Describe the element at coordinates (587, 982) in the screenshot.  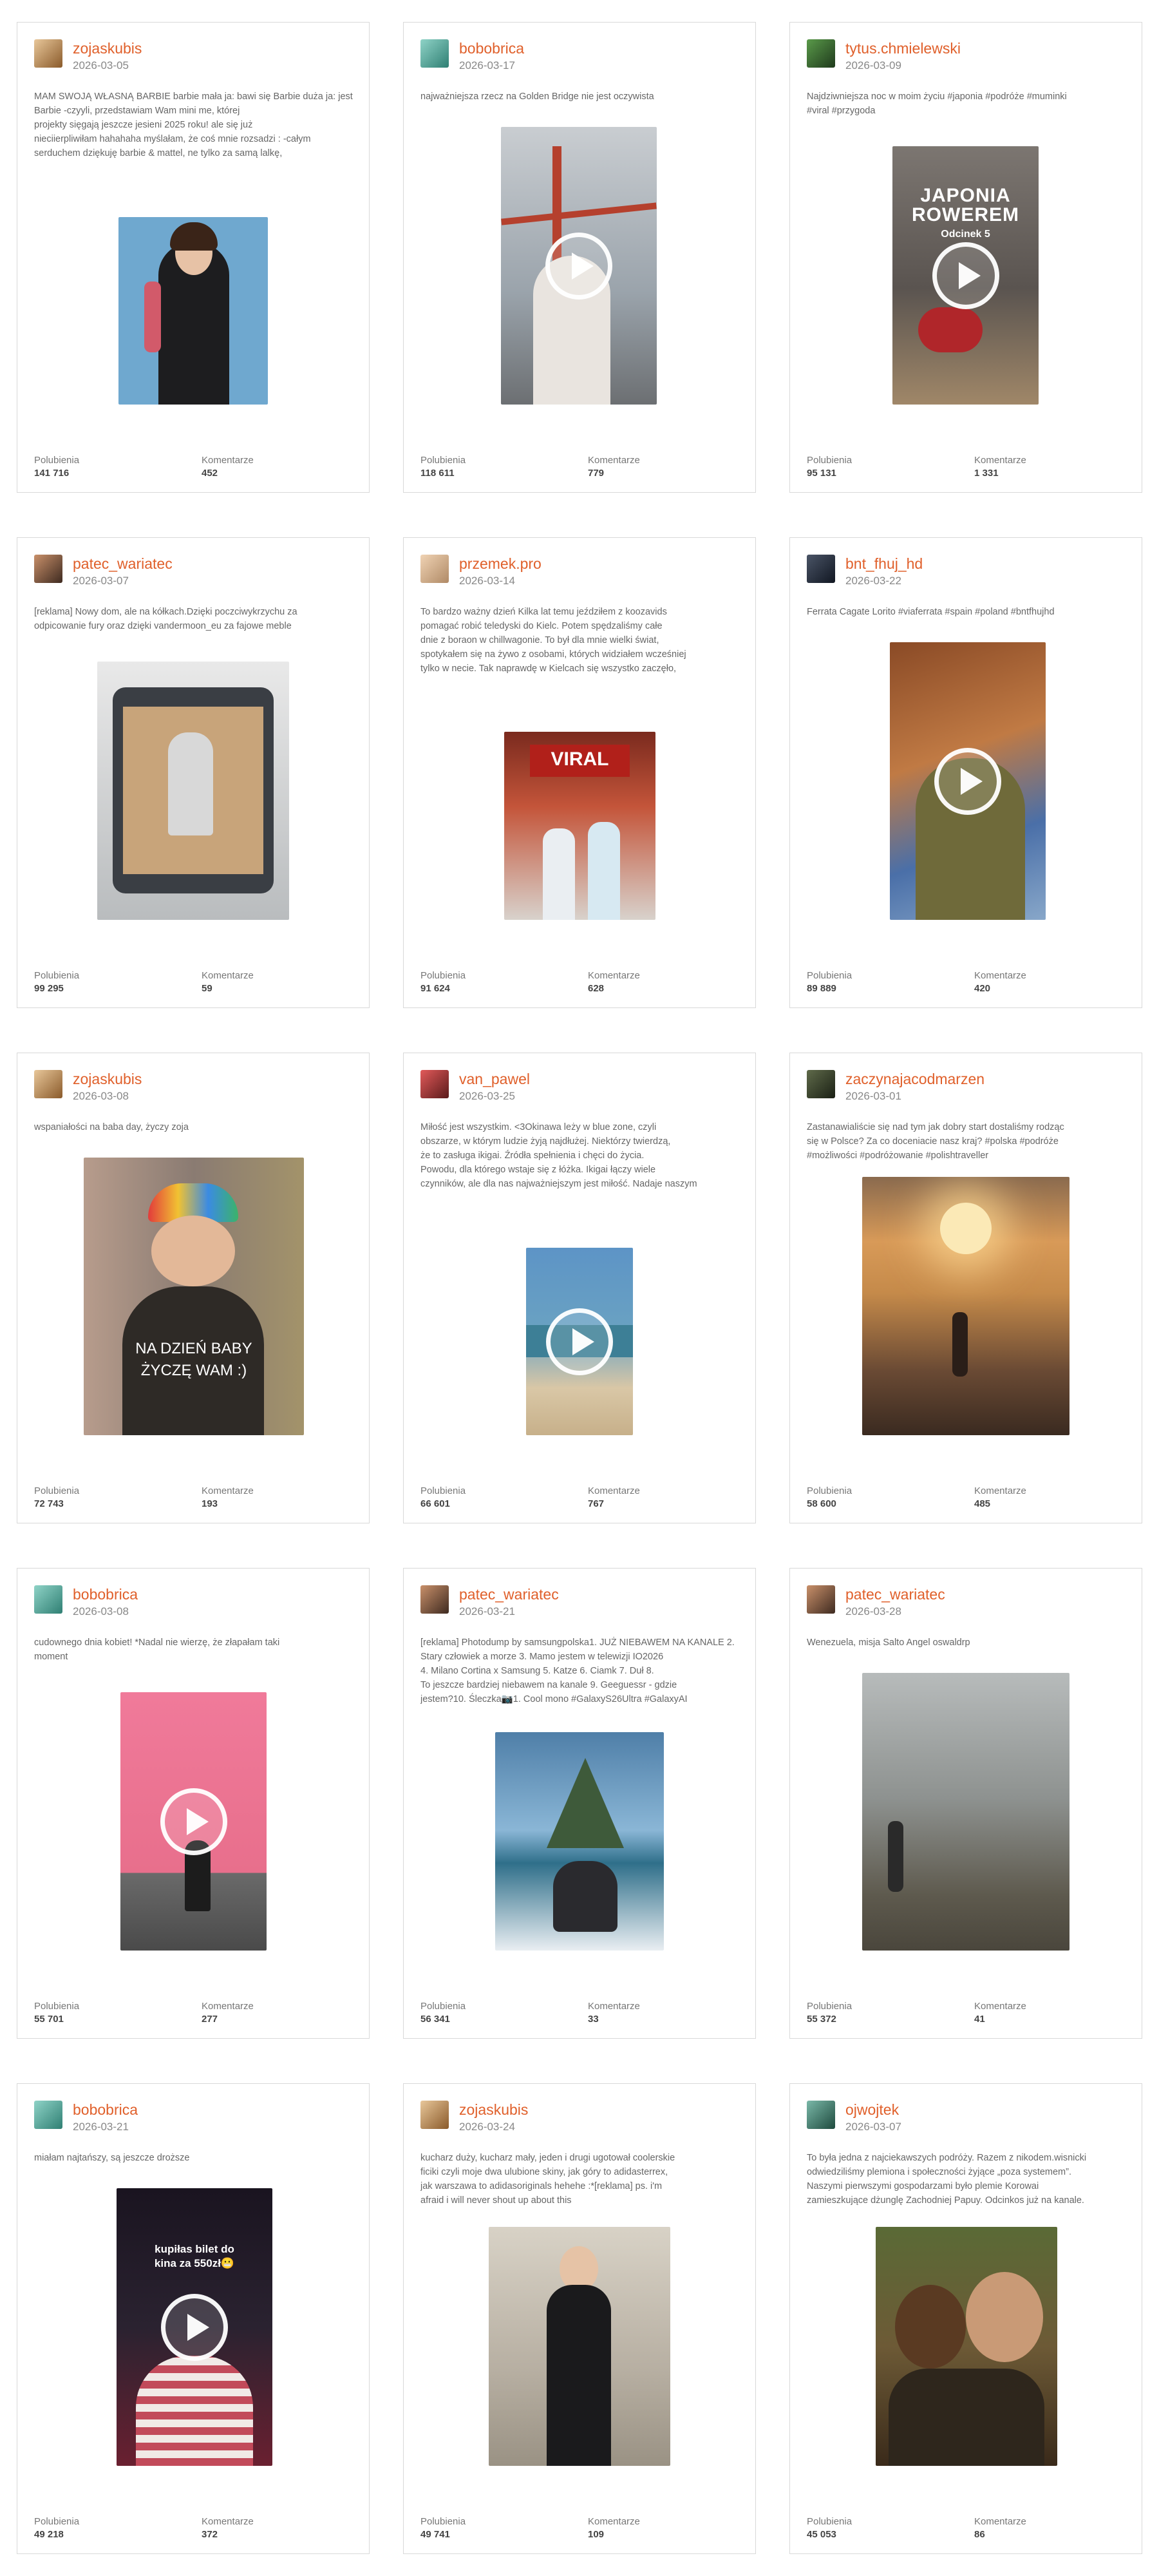
I see `post-stats: Polubienia 91 624 Komentarze 628` at that location.